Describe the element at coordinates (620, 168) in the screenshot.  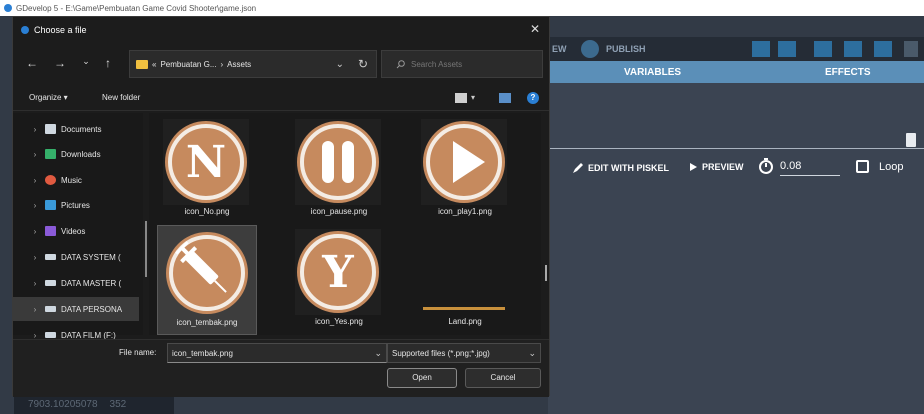
I see `edit-with-piskel-button: EDIT WITH PISKEL` at that location.